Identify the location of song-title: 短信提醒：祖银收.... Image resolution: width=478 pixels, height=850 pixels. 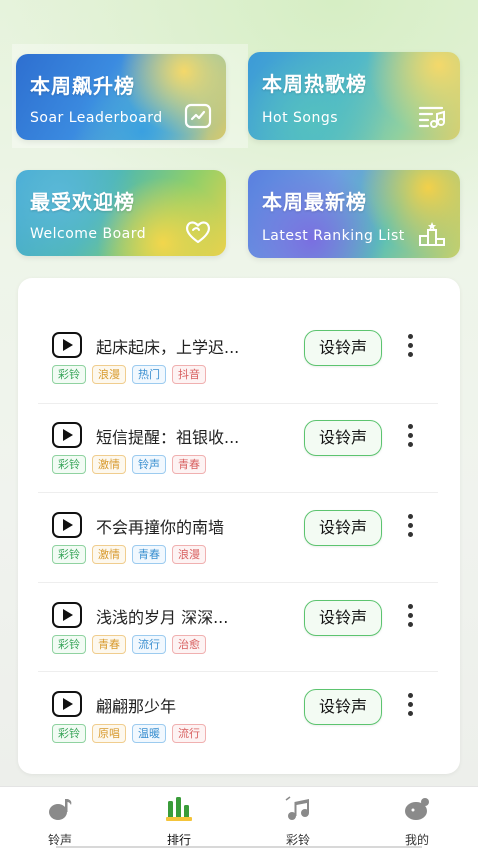
(168, 437).